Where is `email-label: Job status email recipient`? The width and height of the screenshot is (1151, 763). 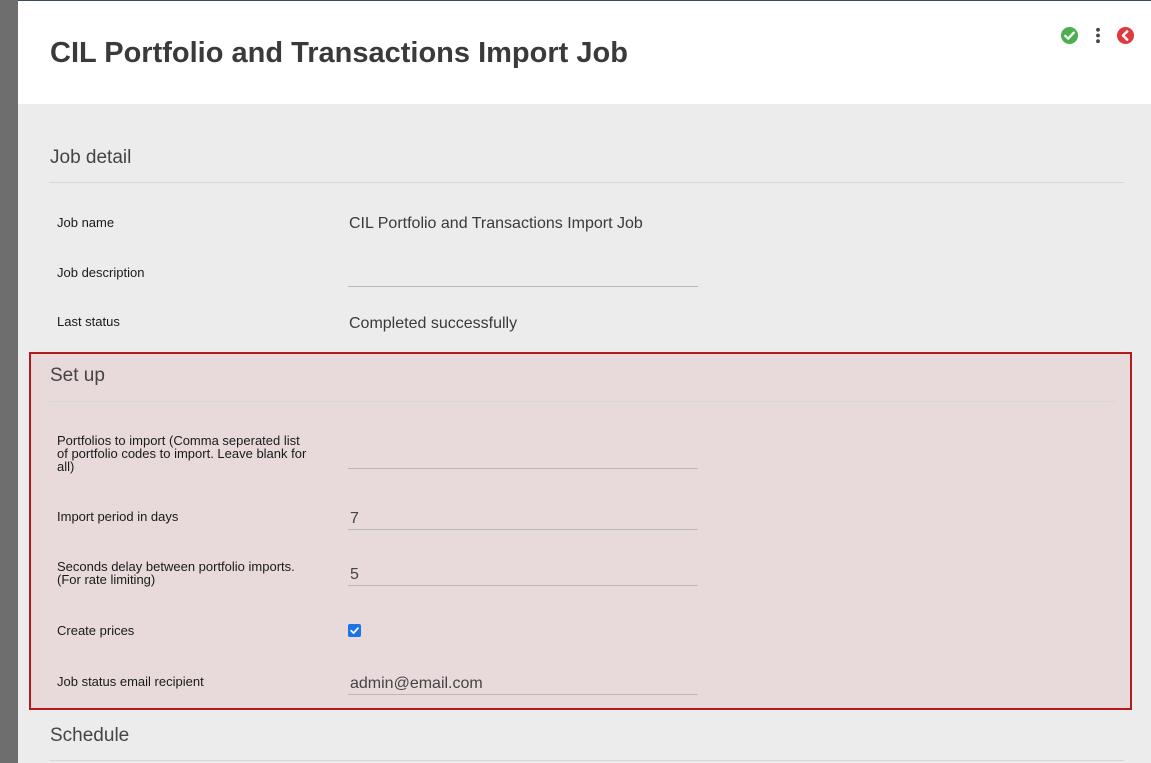 email-label: Job status email recipient is located at coordinates (130, 681).